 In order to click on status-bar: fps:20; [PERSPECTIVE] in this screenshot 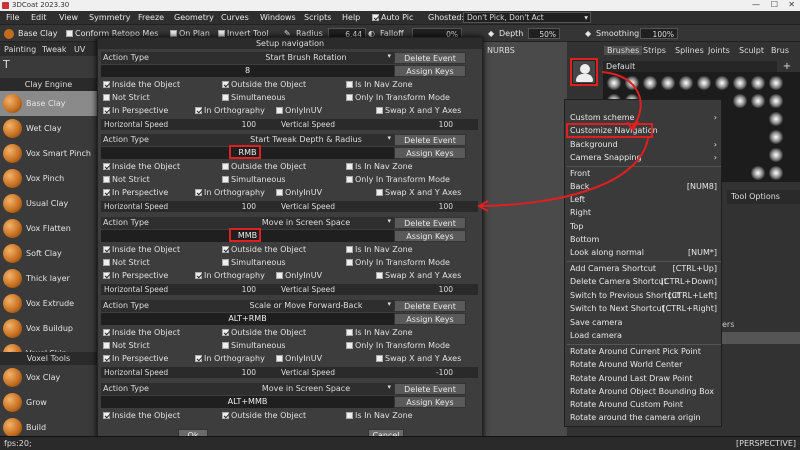, I will do `click(400, 443)`.